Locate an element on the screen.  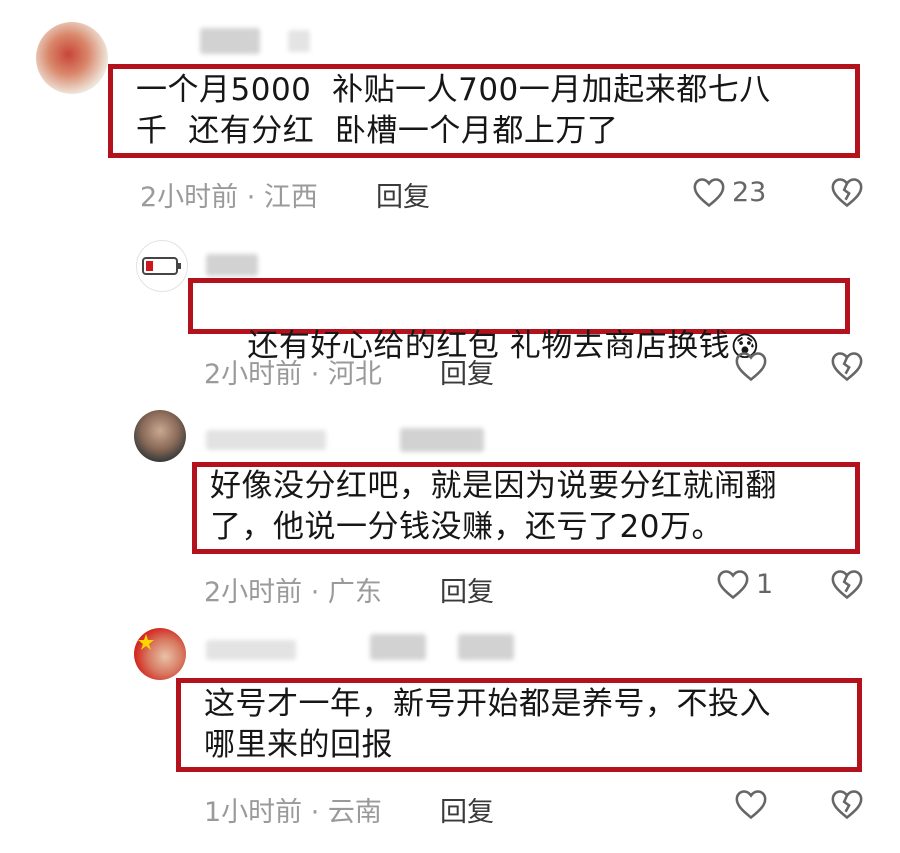
like-count: 1 is located at coordinates (765, 584).